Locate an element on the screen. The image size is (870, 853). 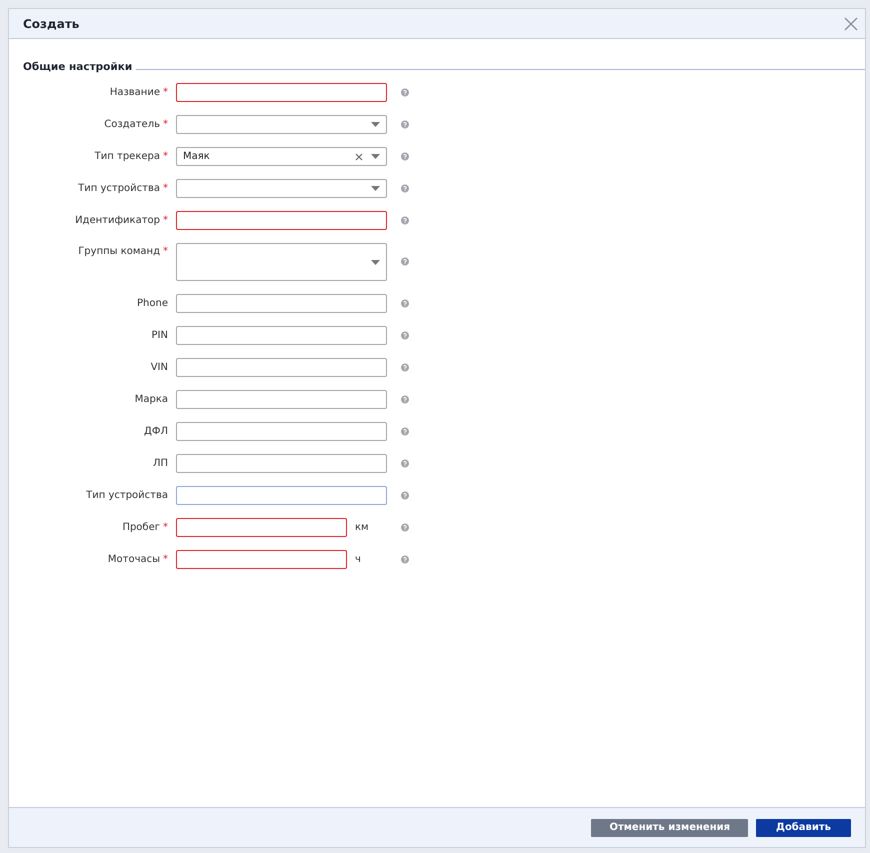
close-button is located at coordinates (851, 24).